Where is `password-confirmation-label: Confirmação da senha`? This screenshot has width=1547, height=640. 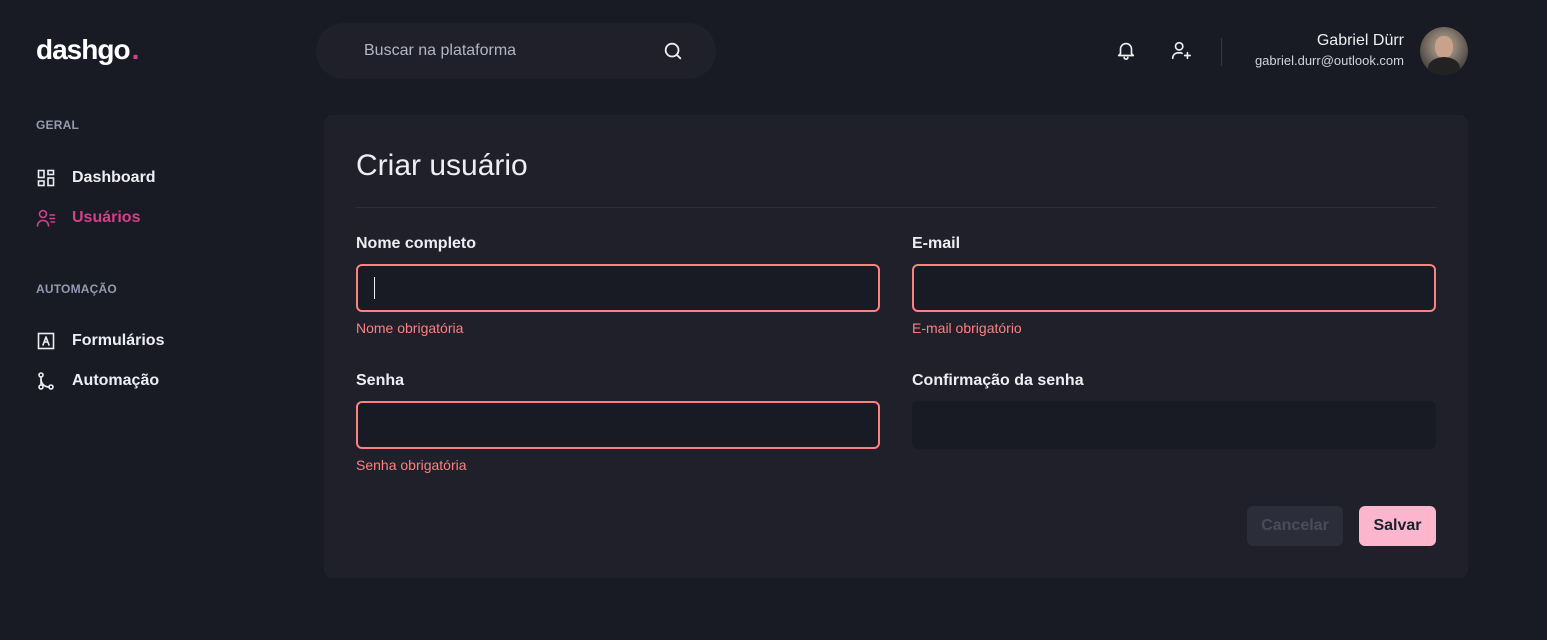 password-confirmation-label: Confirmação da senha is located at coordinates (998, 380).